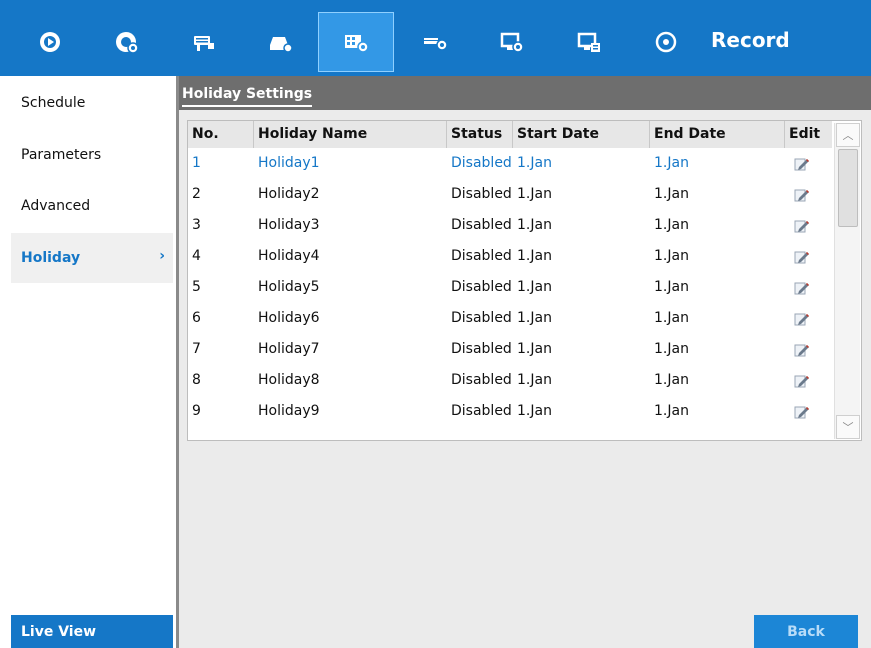 The image size is (871, 648). What do you see at coordinates (204, 42) in the screenshot?
I see `camera-icon` at bounding box center [204, 42].